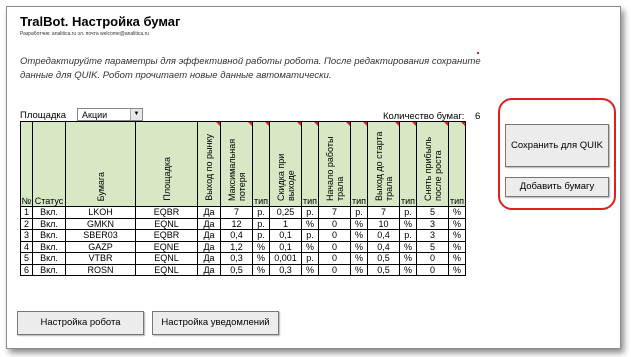  I want to click on cell-exit-discount: 0,3, so click(285, 269).